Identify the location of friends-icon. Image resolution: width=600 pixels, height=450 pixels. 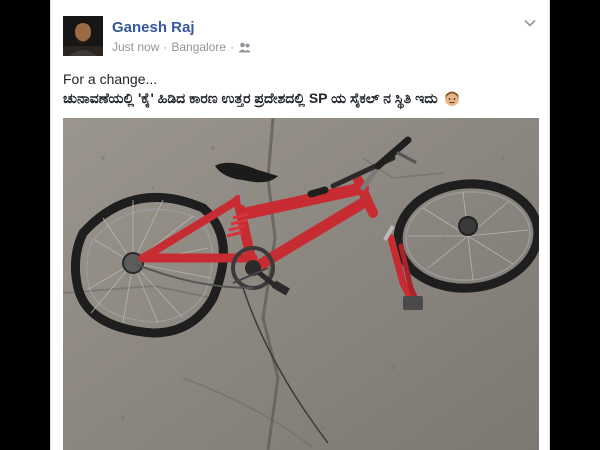
(244, 47).